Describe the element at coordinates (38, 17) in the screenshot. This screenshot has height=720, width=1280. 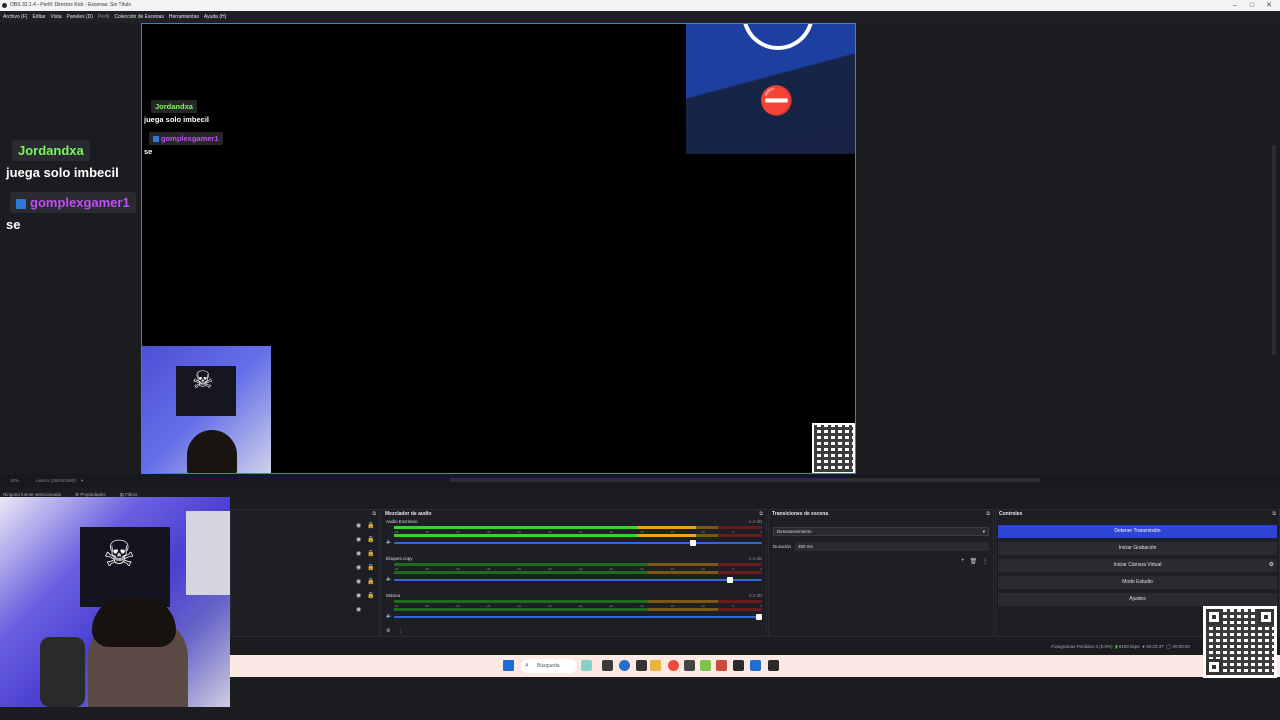
I see `menu-editar: Editar` at that location.